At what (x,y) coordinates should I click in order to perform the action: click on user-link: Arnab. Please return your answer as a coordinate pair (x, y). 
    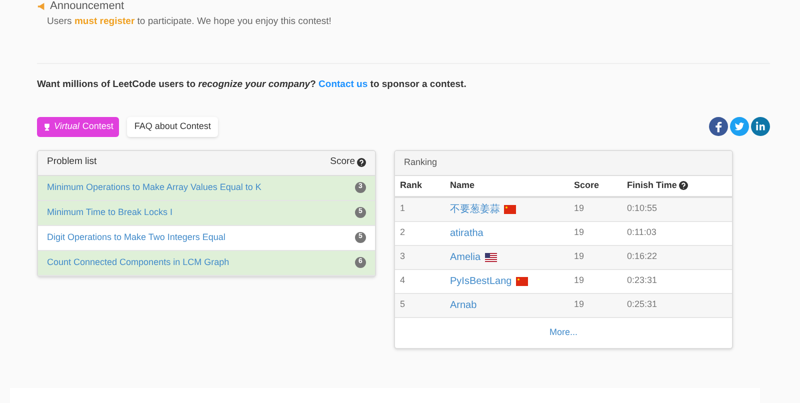
    Looking at the image, I should click on (463, 305).